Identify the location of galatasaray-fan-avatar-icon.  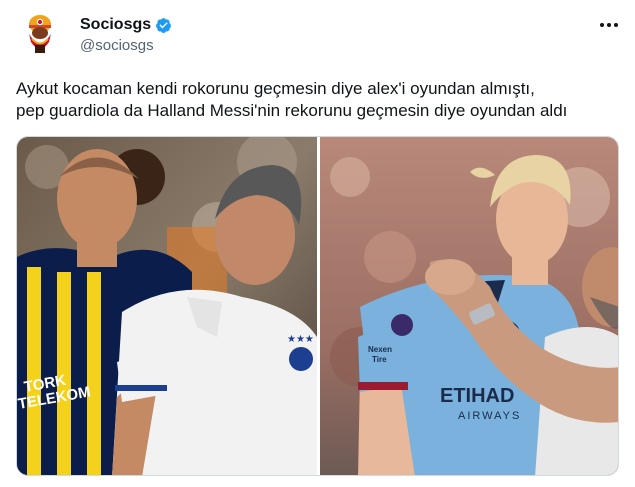
(40, 34).